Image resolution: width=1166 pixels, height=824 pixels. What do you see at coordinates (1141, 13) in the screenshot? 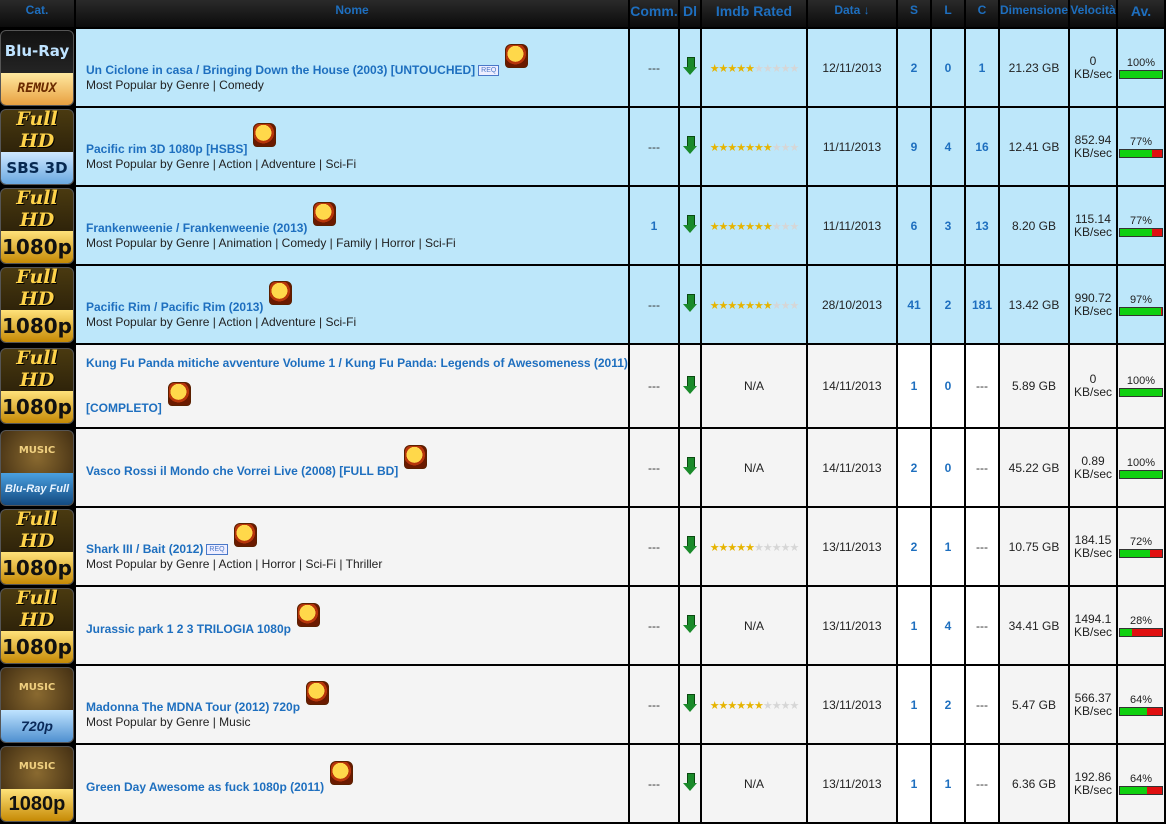
I see `col-header-availability: Av.` at bounding box center [1141, 13].